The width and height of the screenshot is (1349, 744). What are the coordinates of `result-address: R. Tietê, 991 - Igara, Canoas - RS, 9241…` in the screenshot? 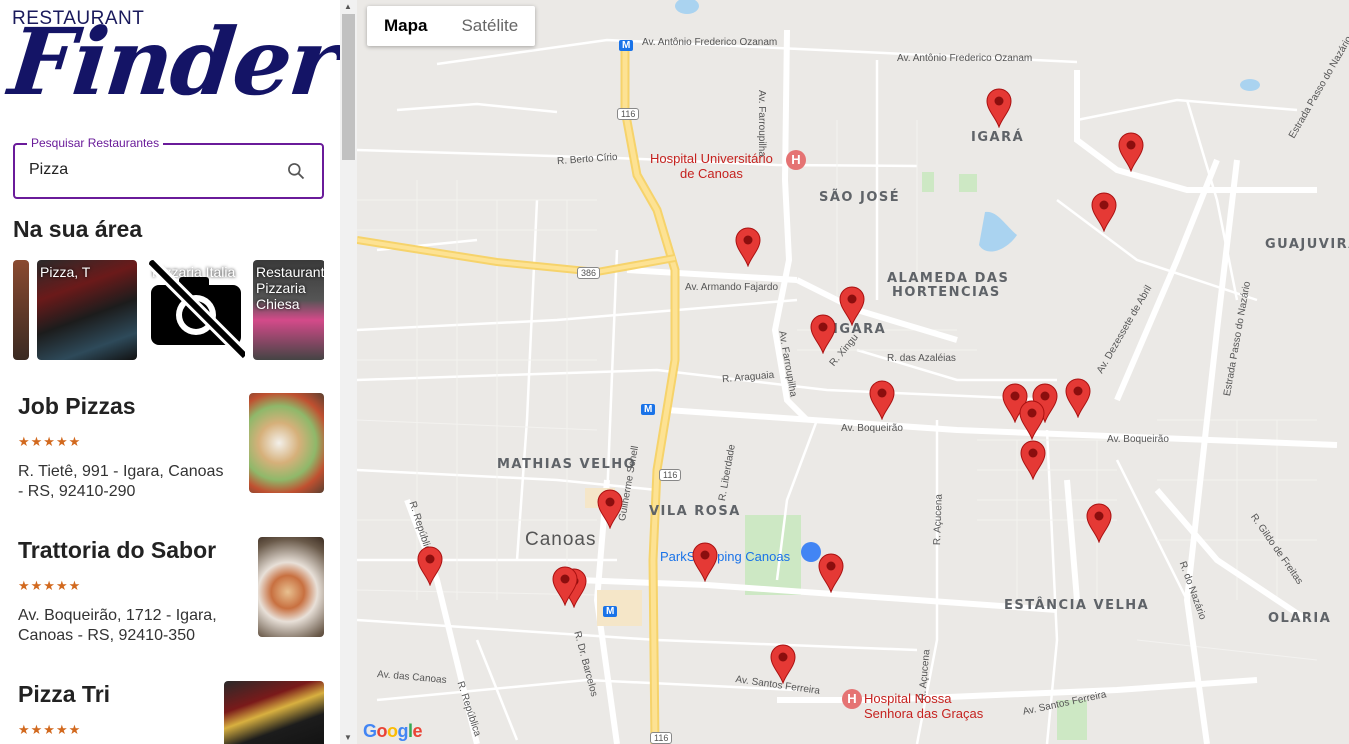 It's located at (121, 481).